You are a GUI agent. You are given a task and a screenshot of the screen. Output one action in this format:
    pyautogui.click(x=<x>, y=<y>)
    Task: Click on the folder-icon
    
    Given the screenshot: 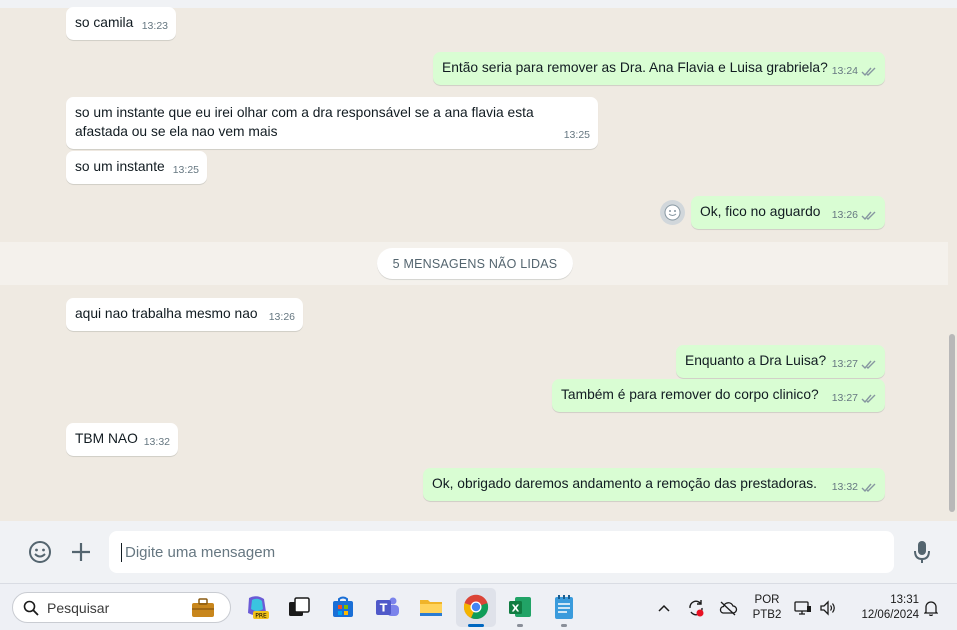 What is the action you would take?
    pyautogui.click(x=431, y=608)
    